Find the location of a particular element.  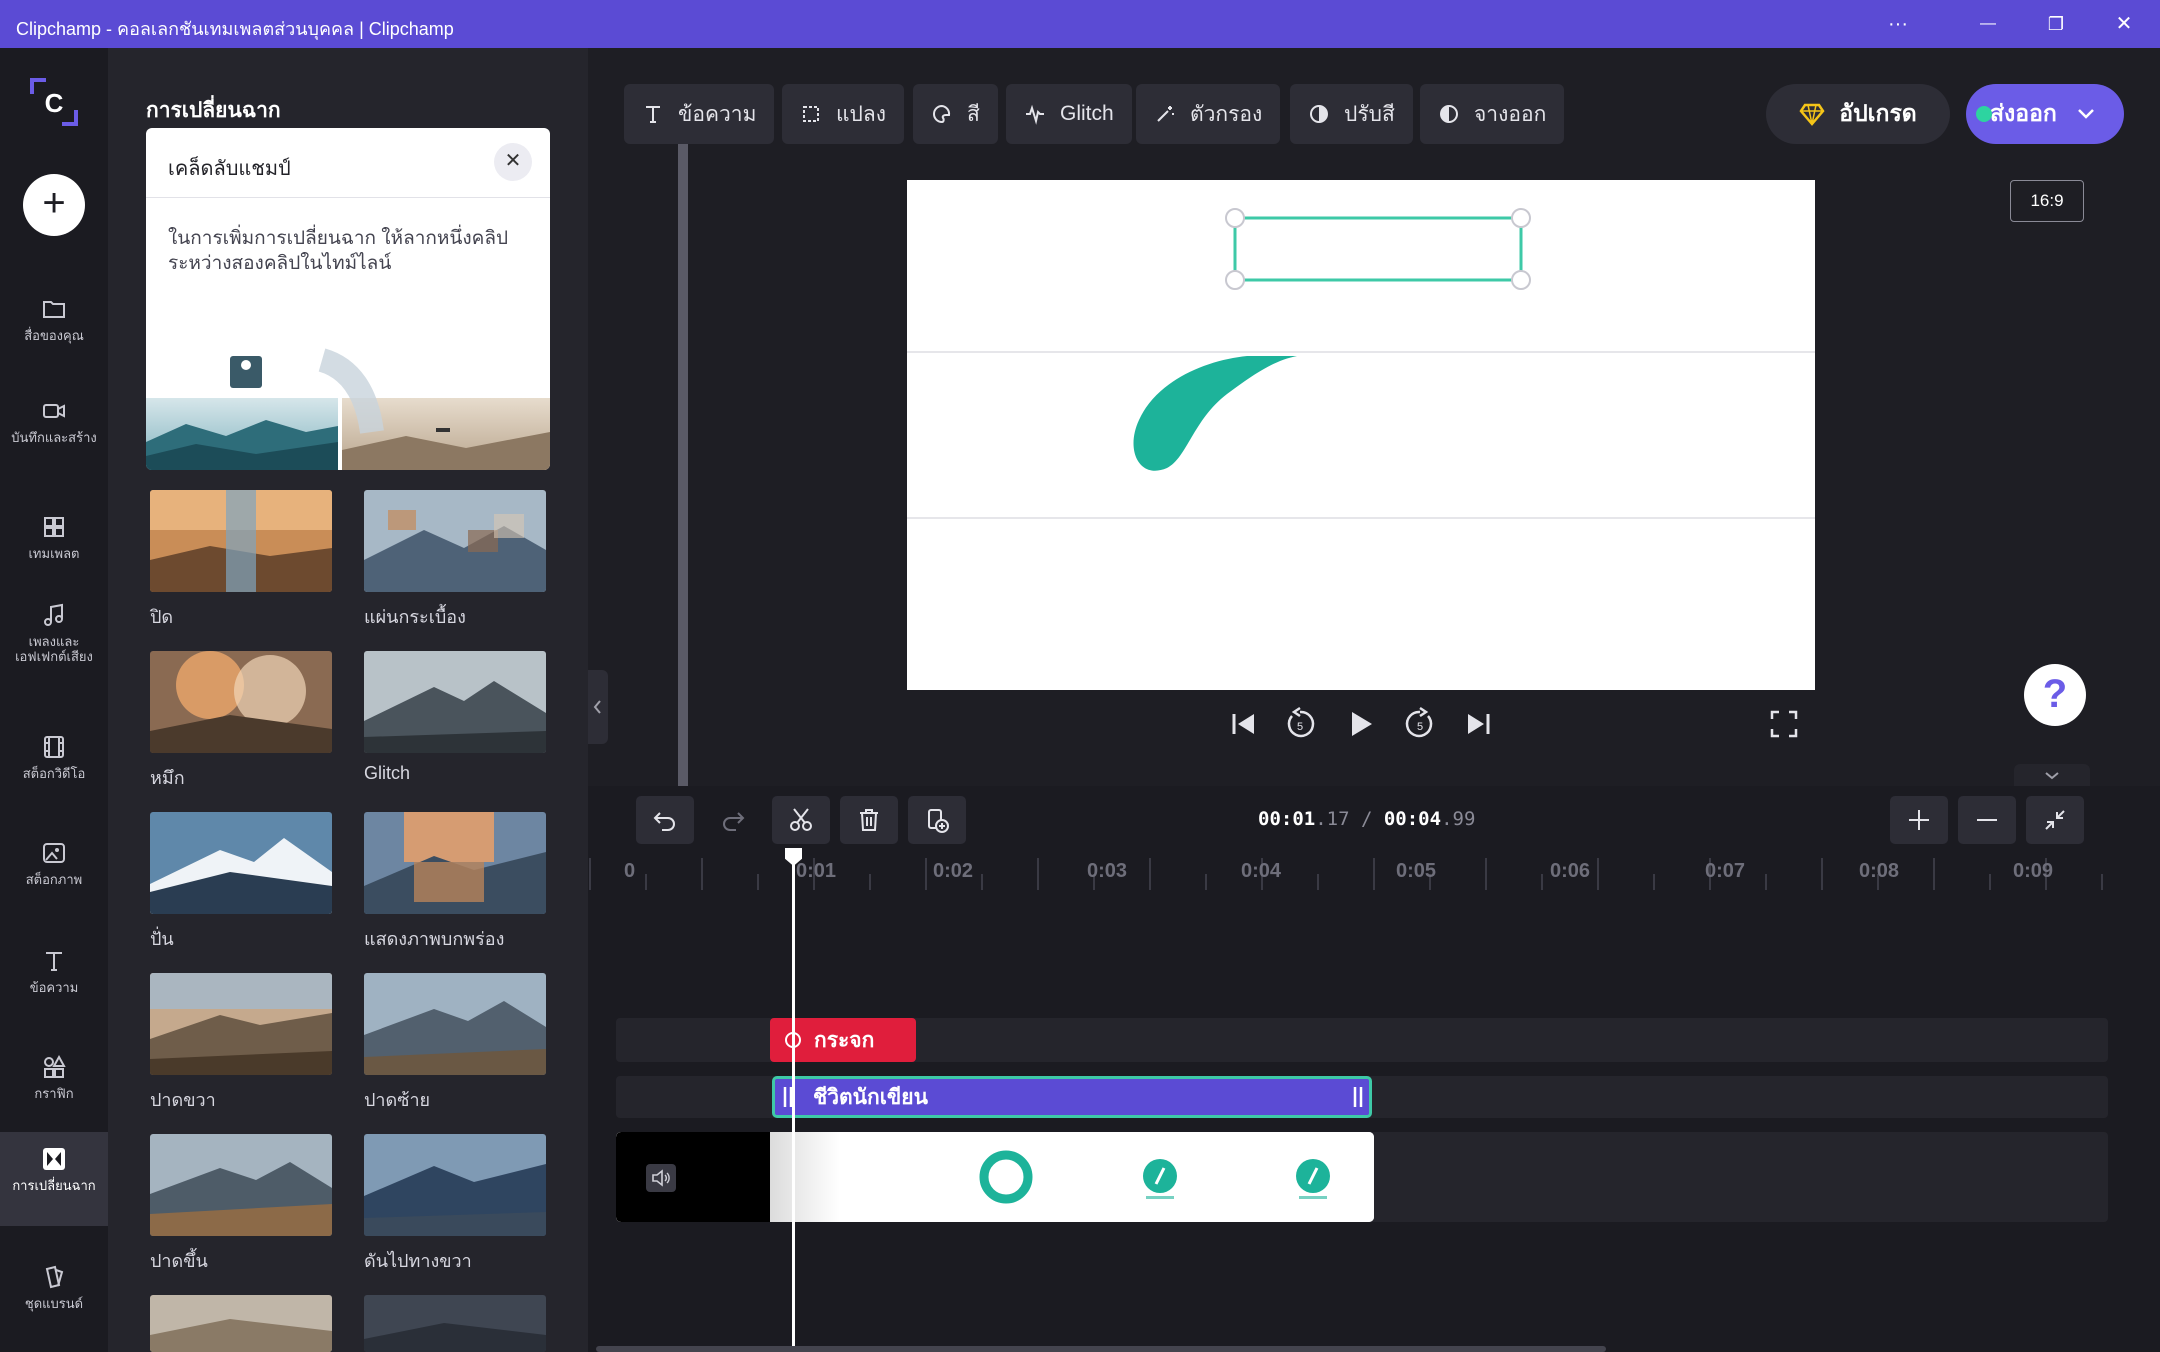

nav-transitions: การเปลี่ยนฉาก is located at coordinates (54, 1179).